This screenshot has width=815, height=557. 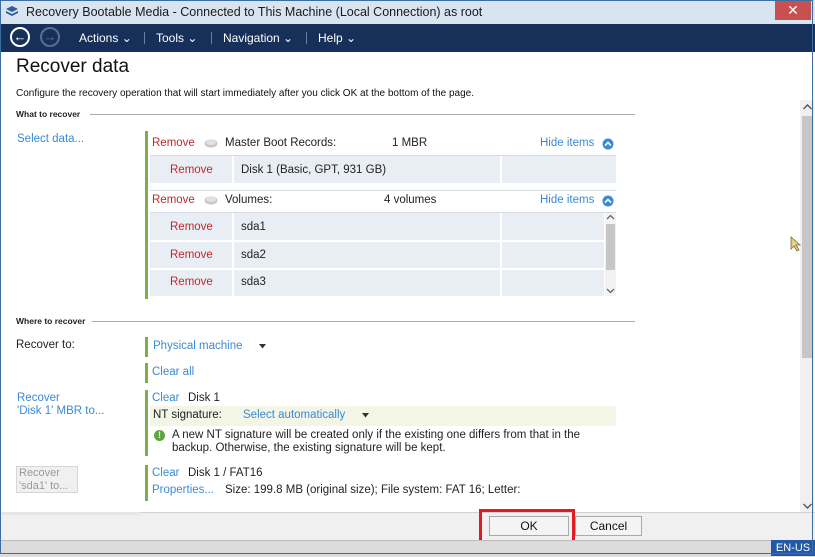 I want to click on menu-navigation: Navigation ⌄, so click(x=258, y=38).